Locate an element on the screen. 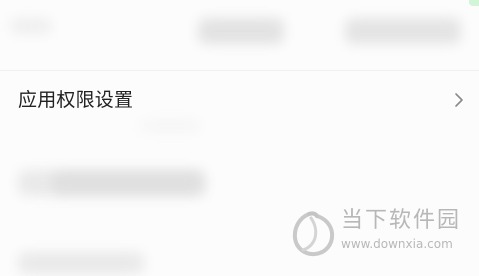 This screenshot has width=479, height=276. watermark-site-name: 当下软件园 is located at coordinates (401, 220).